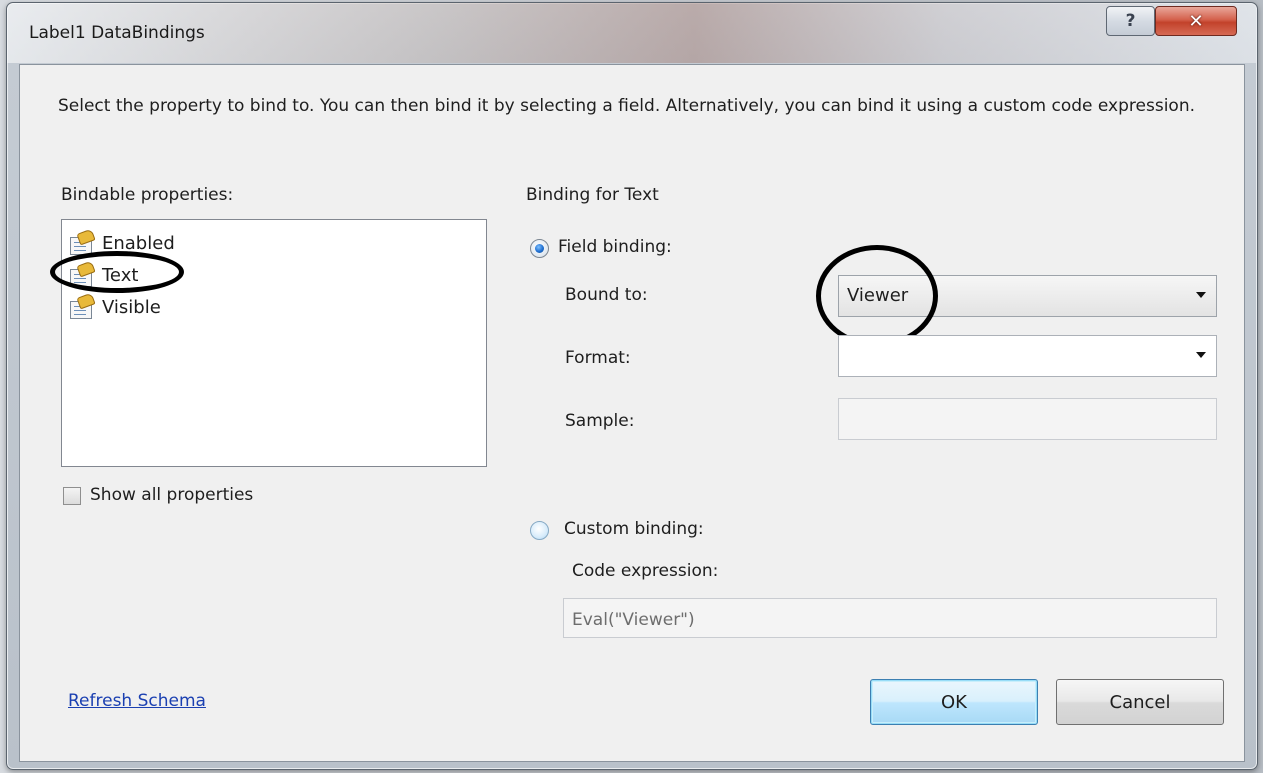  Describe the element at coordinates (1027, 419) in the screenshot. I see `sample-field` at that location.